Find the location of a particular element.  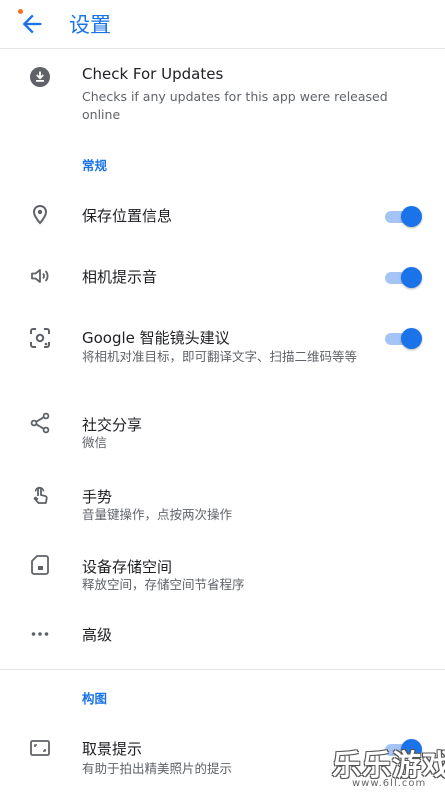

arrow-back-icon is located at coordinates (32, 24).